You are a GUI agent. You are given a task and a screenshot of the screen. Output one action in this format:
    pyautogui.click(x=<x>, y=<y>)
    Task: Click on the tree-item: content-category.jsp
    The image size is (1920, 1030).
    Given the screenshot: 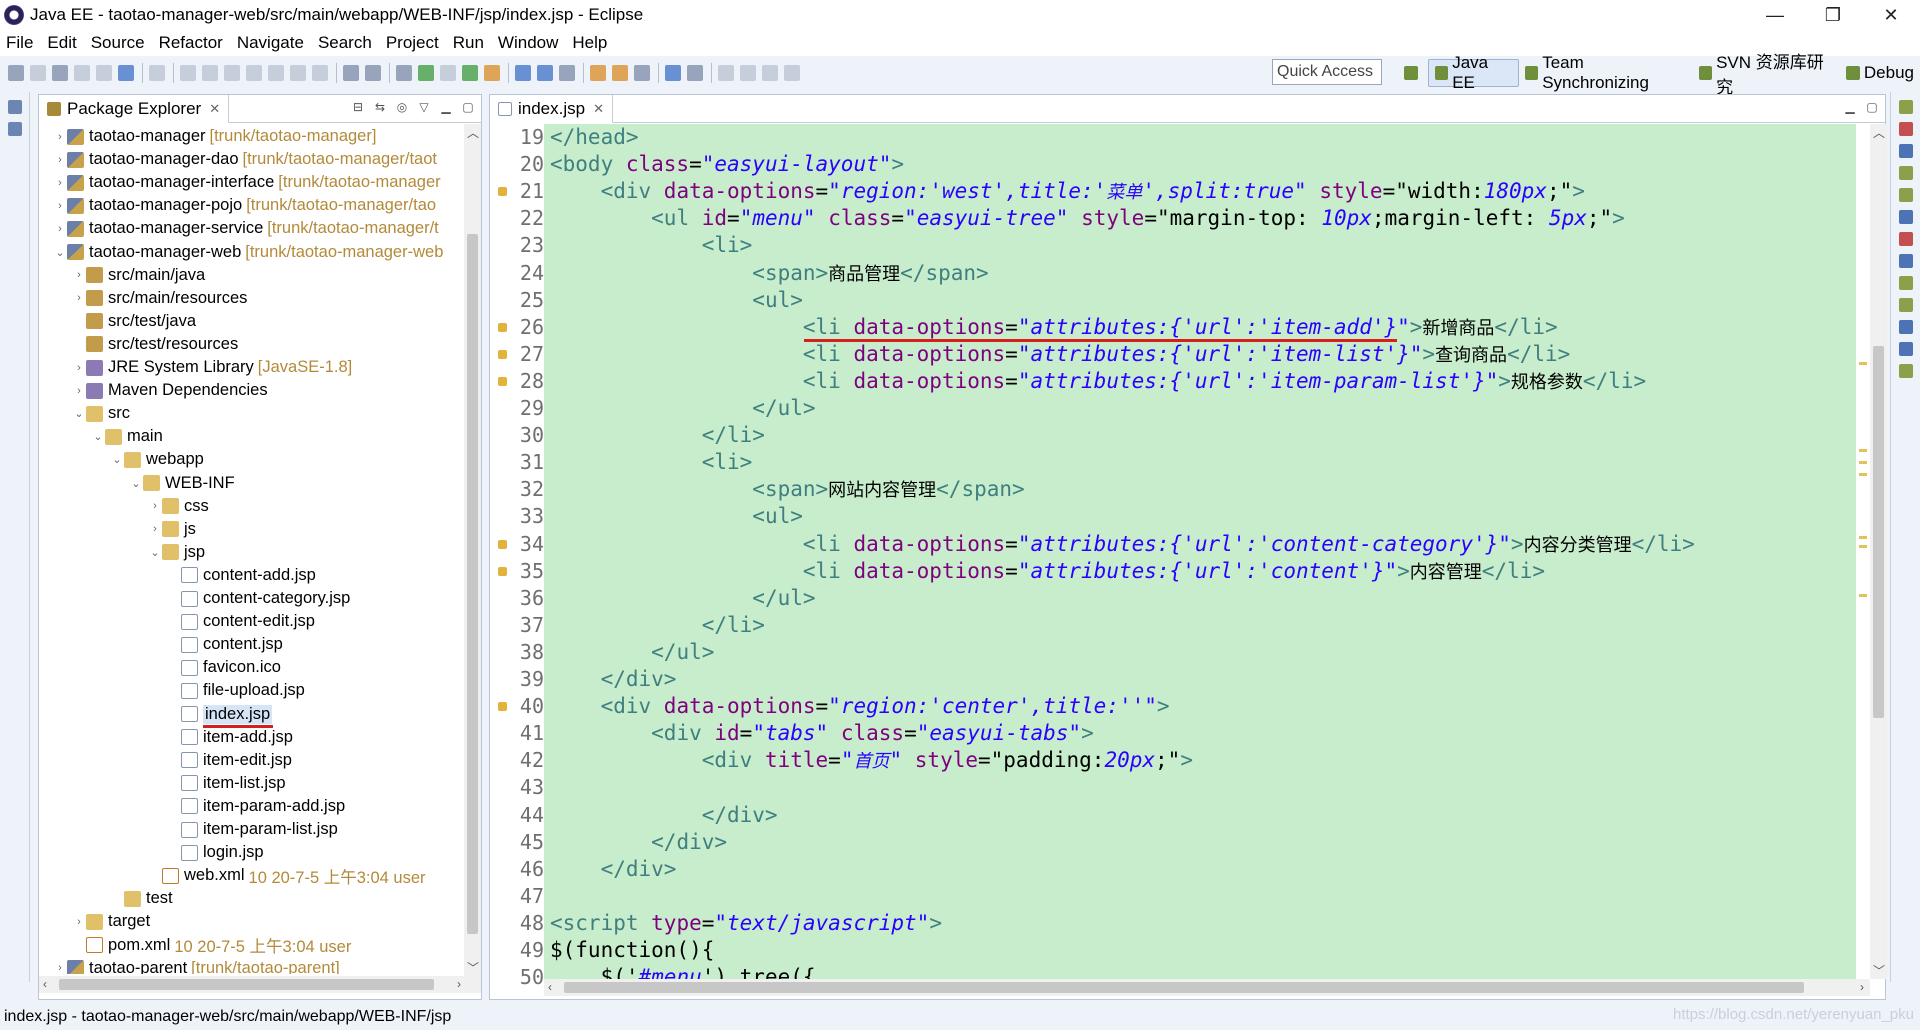 What is the action you would take?
    pyautogui.click(x=258, y=598)
    